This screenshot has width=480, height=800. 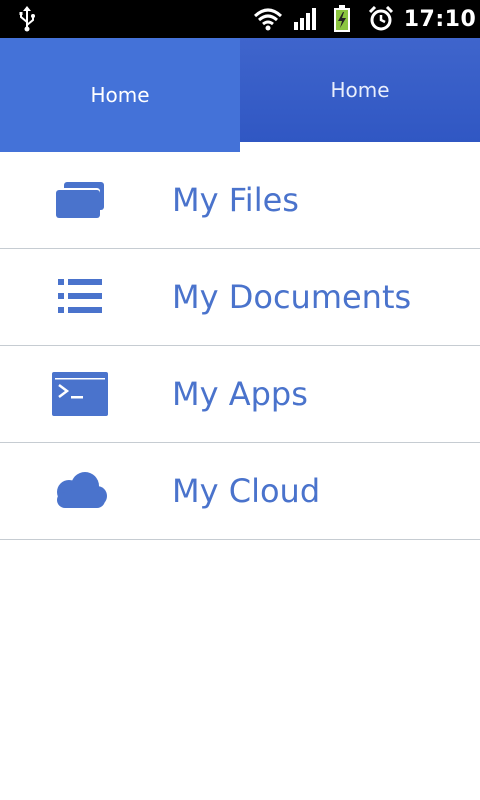 What do you see at coordinates (268, 19) in the screenshot?
I see `wifi-icon` at bounding box center [268, 19].